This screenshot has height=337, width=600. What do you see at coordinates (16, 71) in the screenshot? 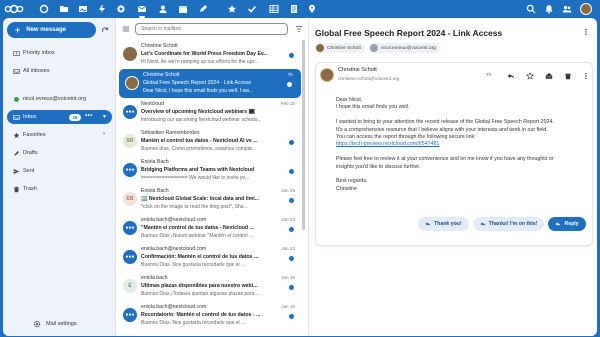
I see `all-inboxes-icon` at bounding box center [16, 71].